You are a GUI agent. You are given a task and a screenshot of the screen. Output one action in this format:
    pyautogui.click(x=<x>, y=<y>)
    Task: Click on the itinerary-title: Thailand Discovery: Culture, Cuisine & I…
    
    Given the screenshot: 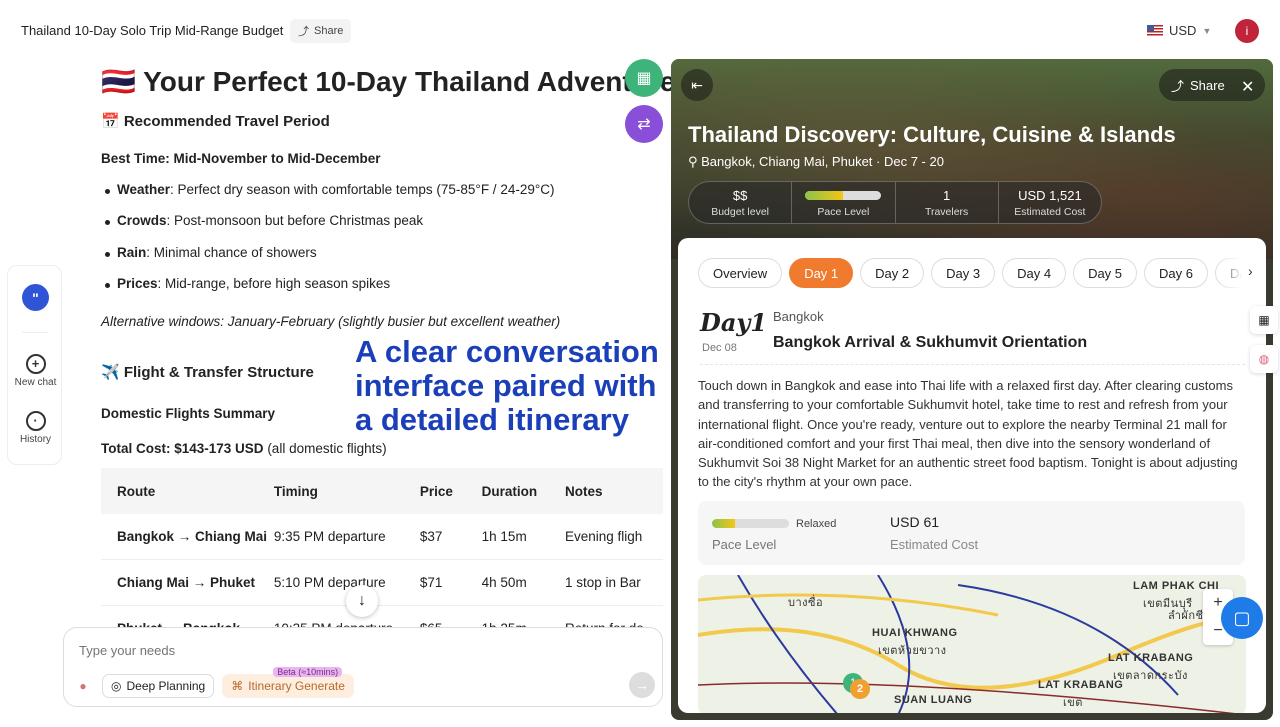 What is the action you would take?
    pyautogui.click(x=932, y=134)
    